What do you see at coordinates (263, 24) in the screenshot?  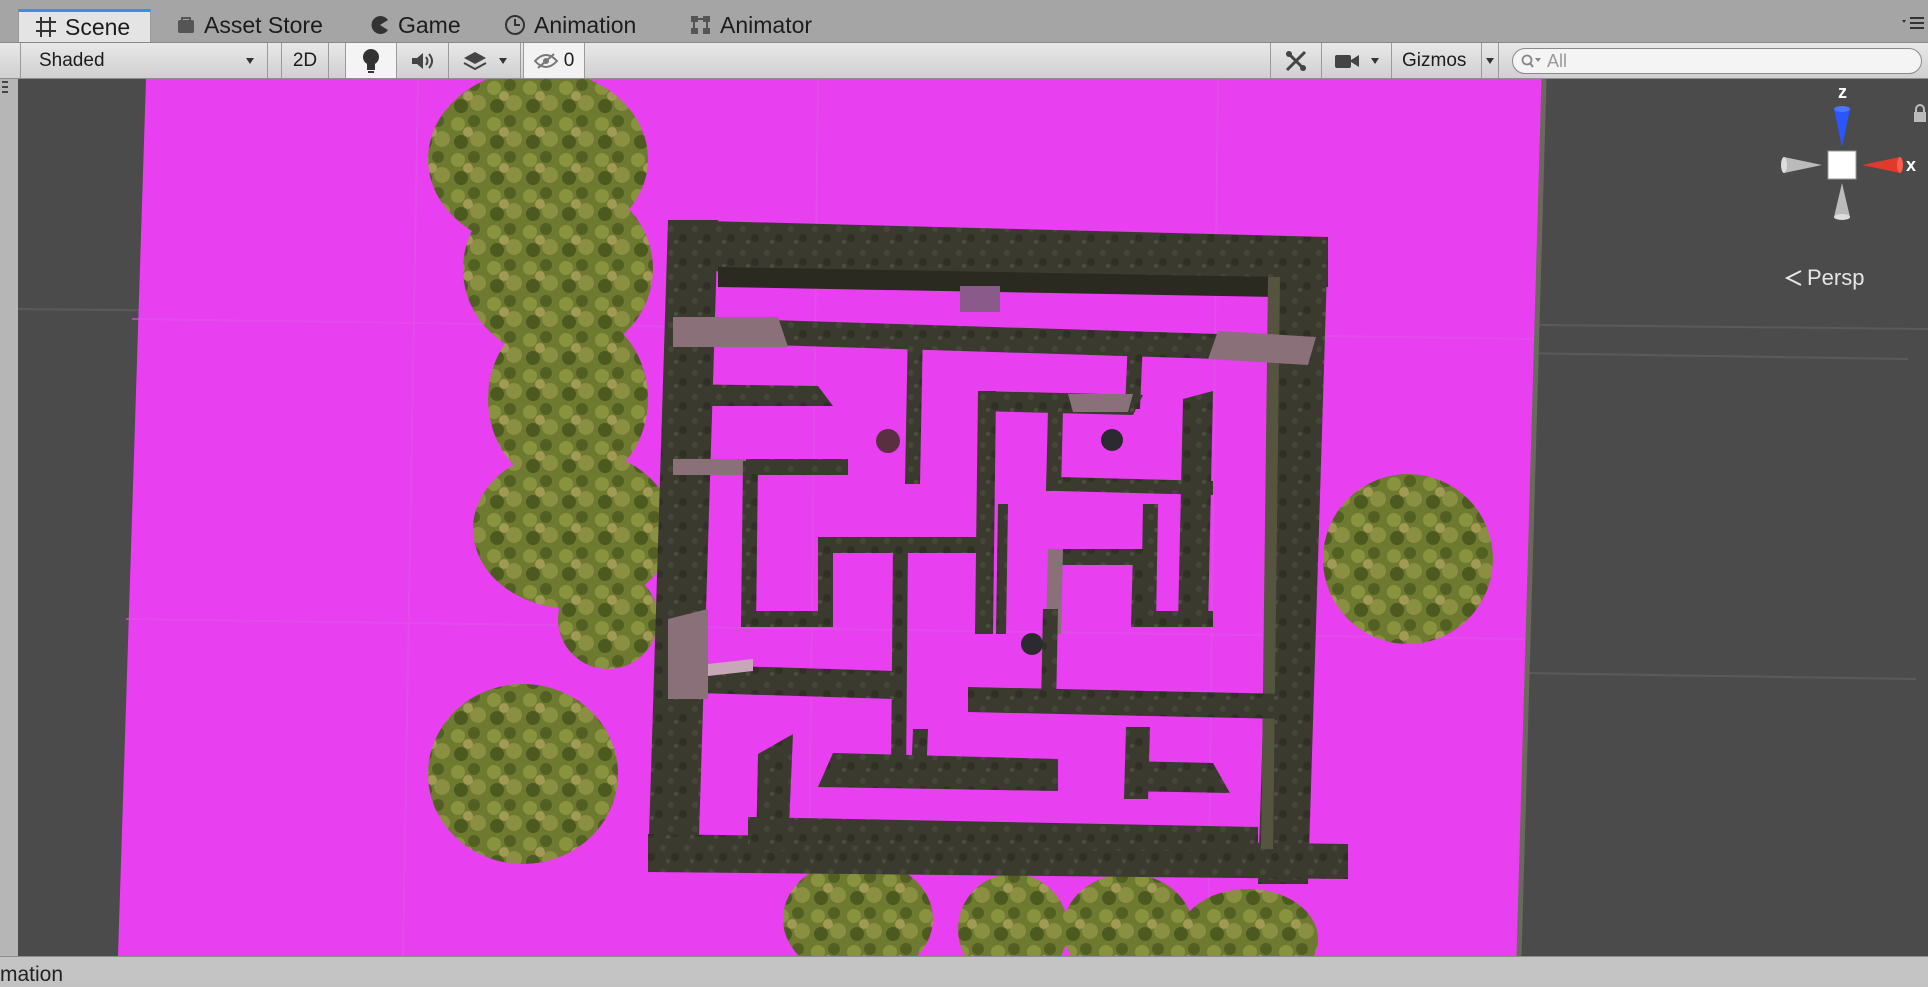 I see `tab-asset-store-label: Asset Store` at bounding box center [263, 24].